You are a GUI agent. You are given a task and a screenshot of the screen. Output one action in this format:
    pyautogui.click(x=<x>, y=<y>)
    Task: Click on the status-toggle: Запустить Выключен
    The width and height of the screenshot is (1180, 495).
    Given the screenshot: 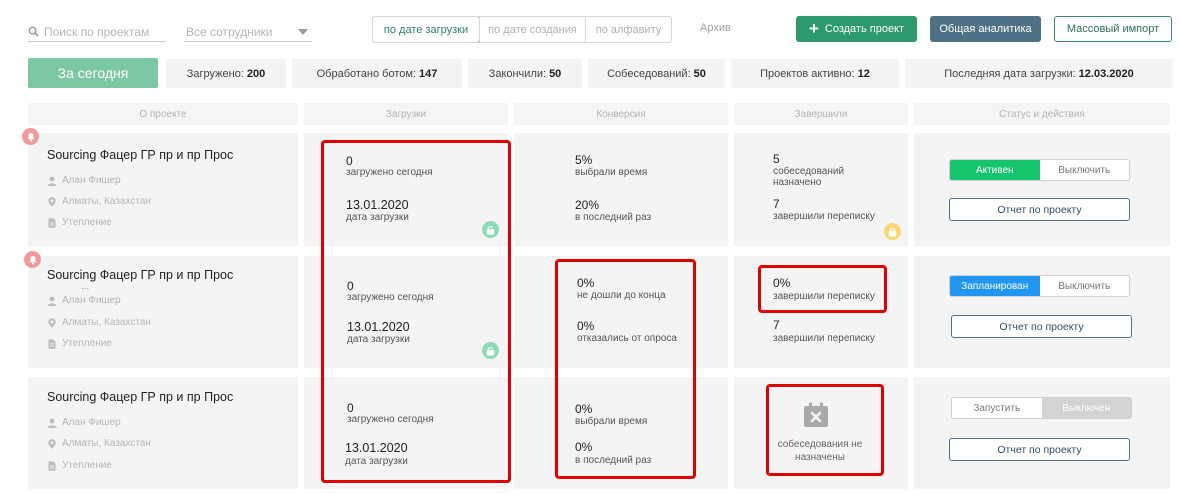 What is the action you would take?
    pyautogui.click(x=1041, y=408)
    